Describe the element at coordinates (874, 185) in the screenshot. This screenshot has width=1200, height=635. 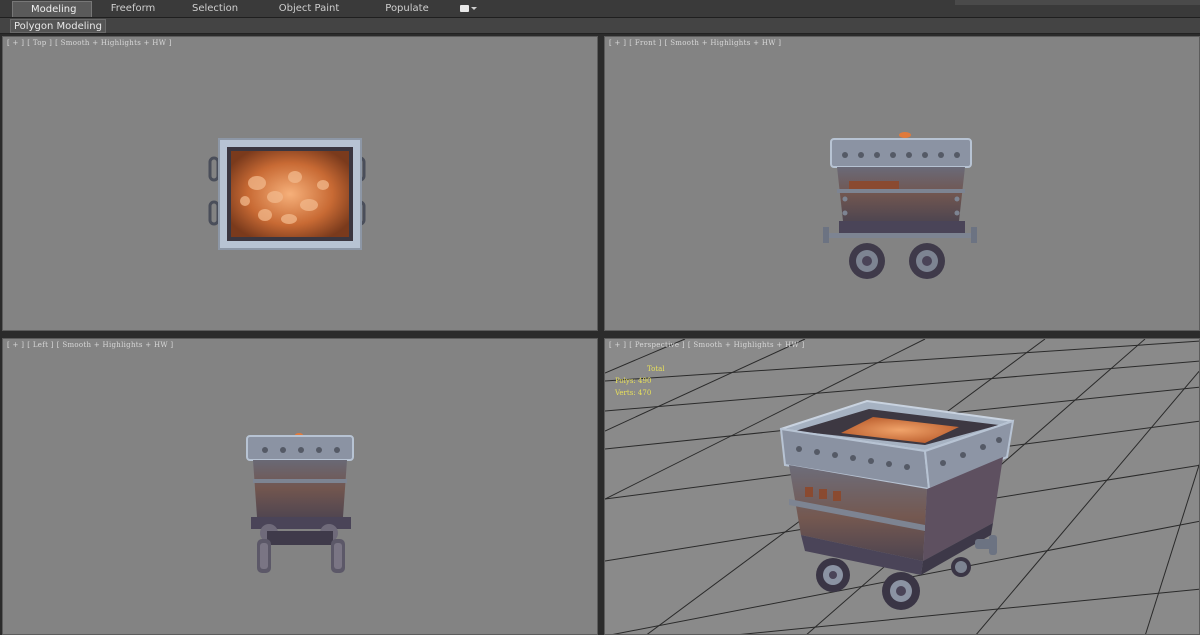
I see `cart-latch` at that location.